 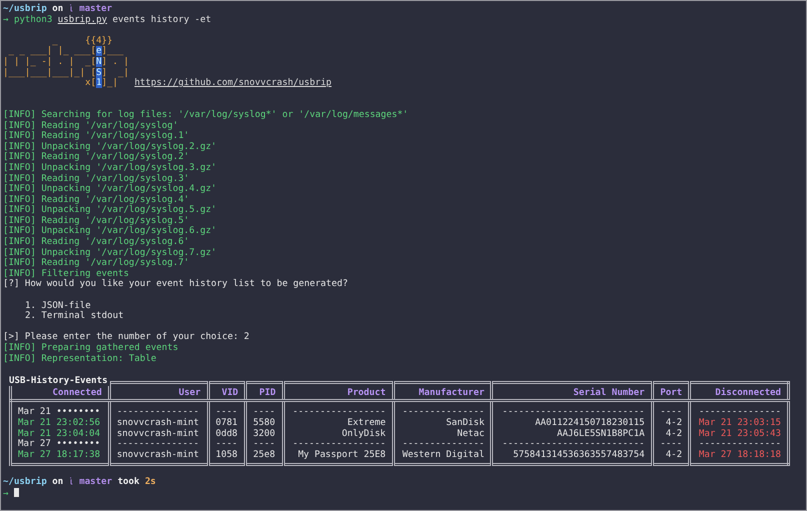 What do you see at coordinates (99, 61) in the screenshot?
I see `ascii-letter: N` at bounding box center [99, 61].